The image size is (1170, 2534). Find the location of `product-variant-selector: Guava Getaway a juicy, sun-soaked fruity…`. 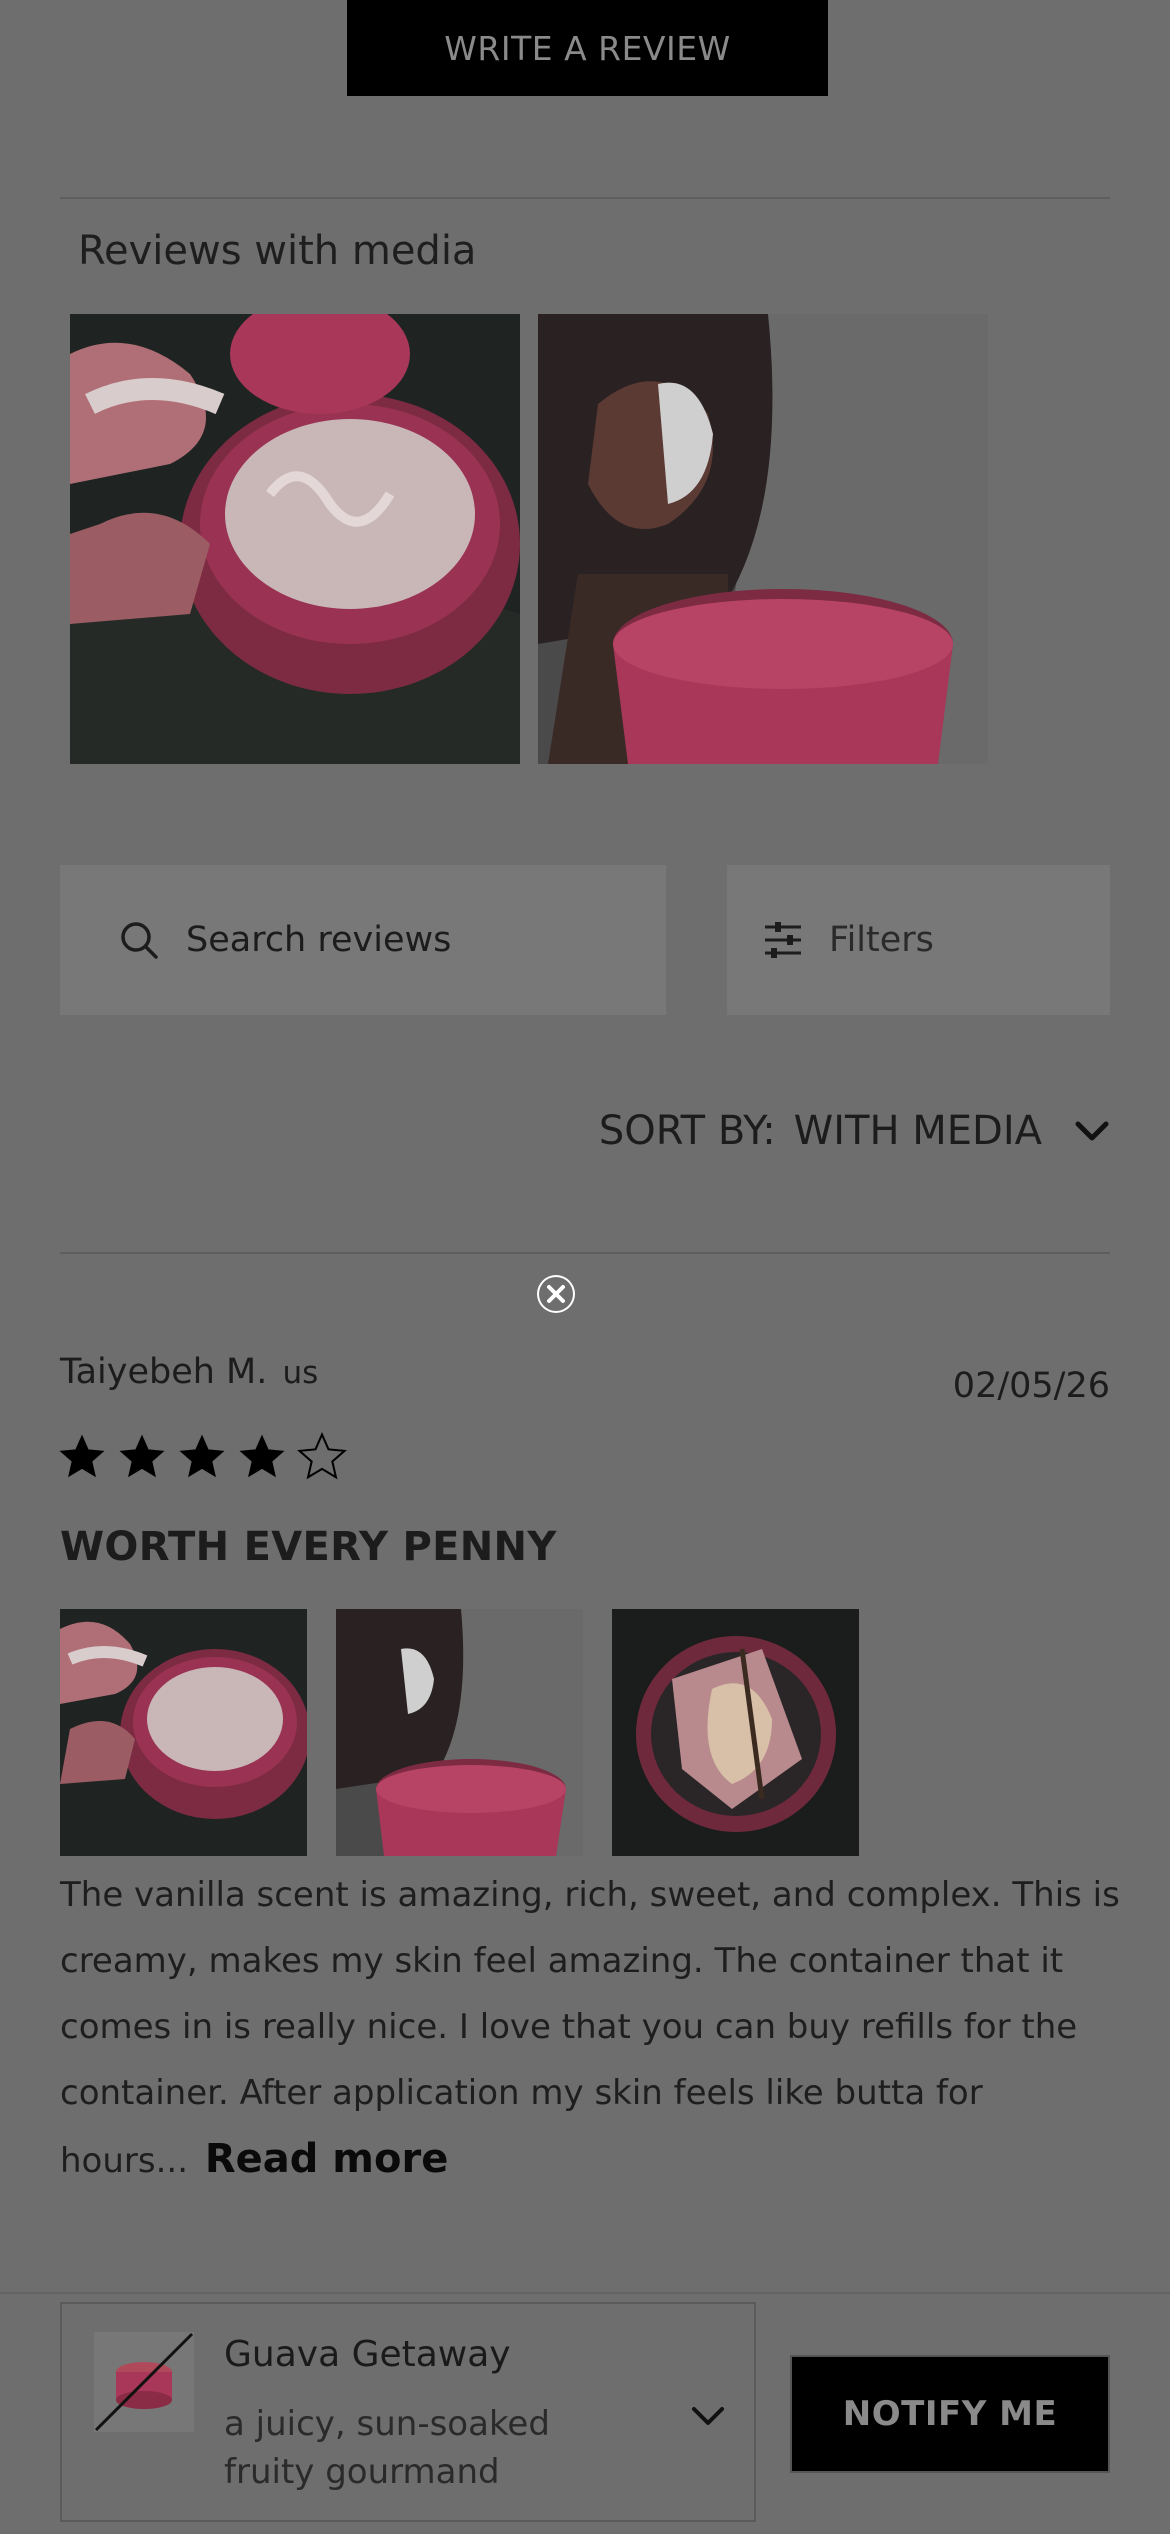

product-variant-selector: Guava Getaway a juicy, sun-soaked fruity… is located at coordinates (408, 2412).